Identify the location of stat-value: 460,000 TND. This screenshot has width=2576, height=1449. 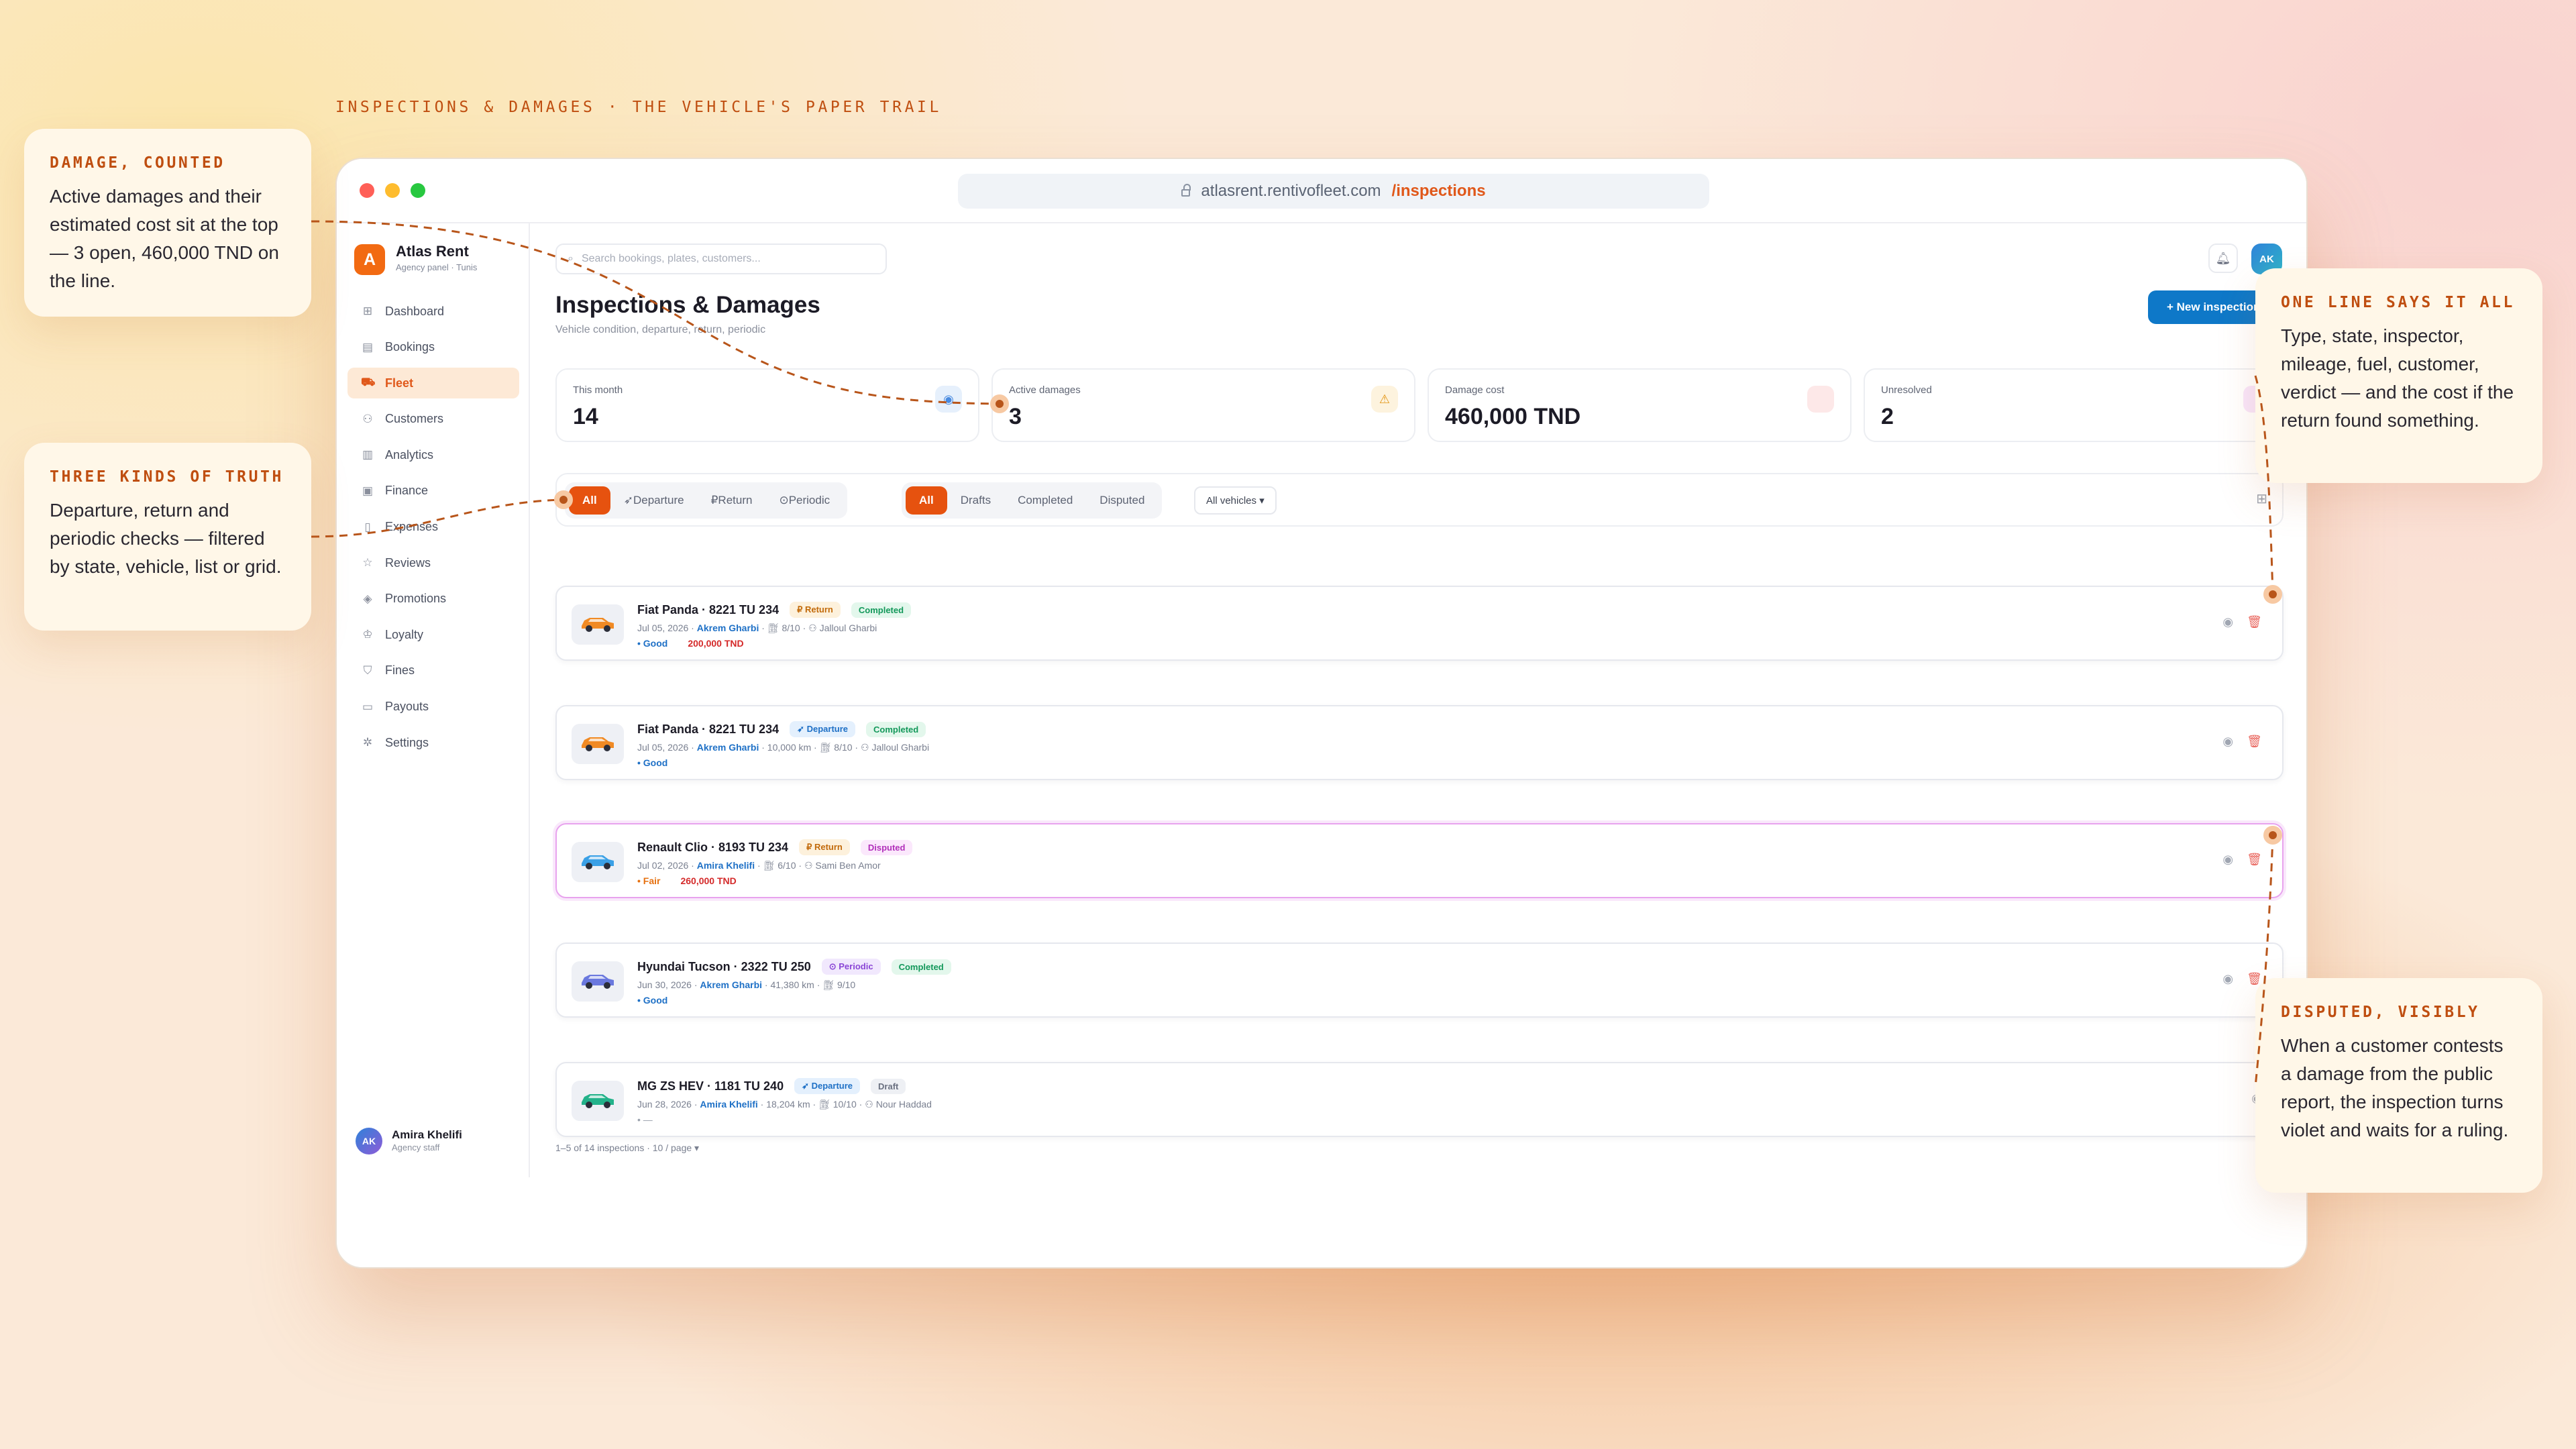
(1513, 416).